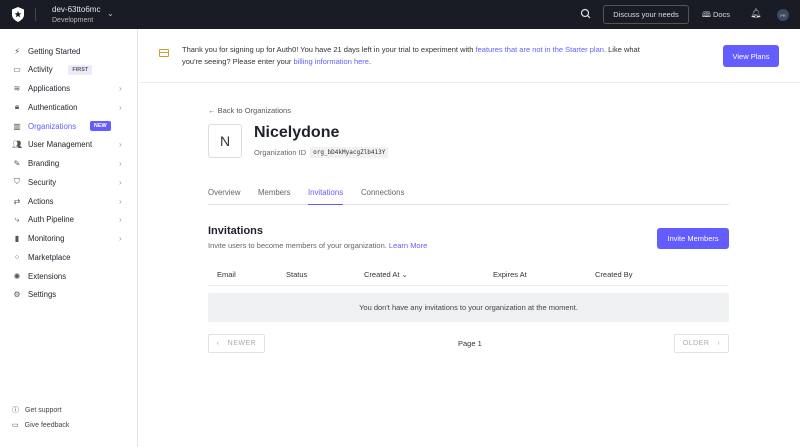 This screenshot has height=447, width=800. I want to click on sidebar-item-label: Extensions, so click(47, 276).